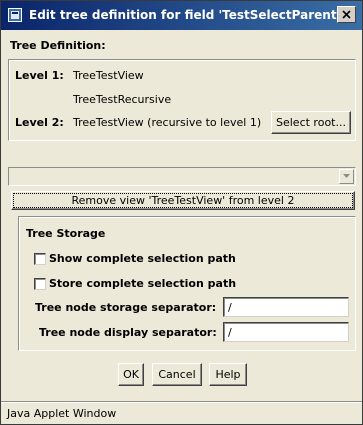 The height and width of the screenshot is (425, 363). I want to click on help-button: Help, so click(228, 374).